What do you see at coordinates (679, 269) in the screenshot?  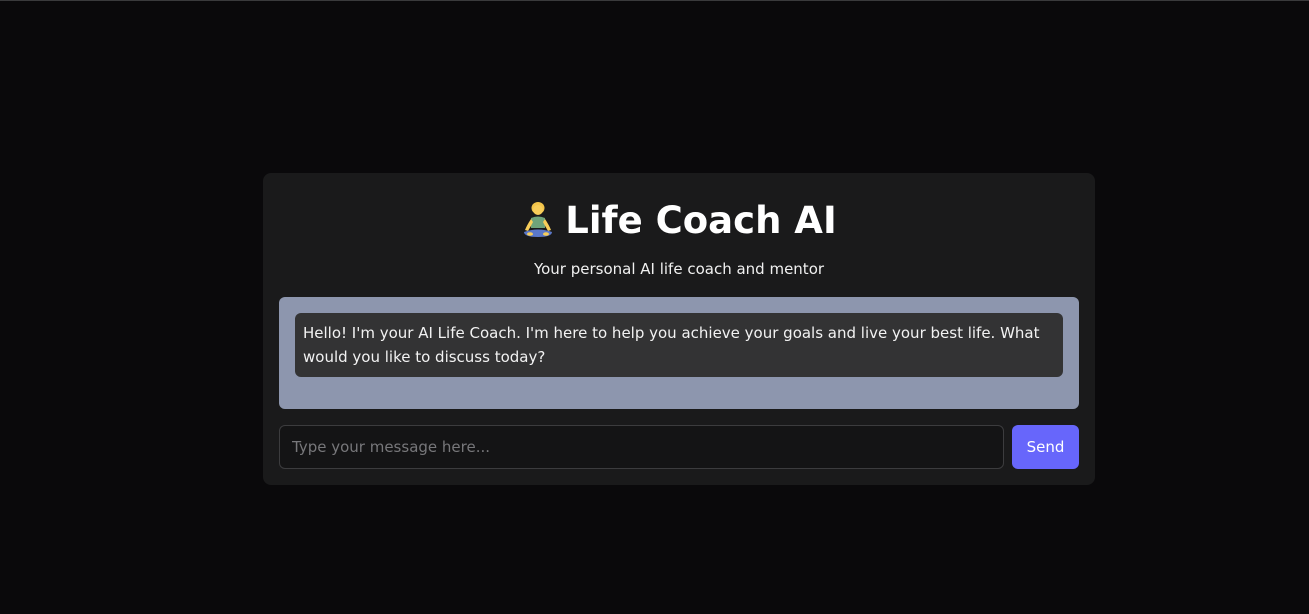 I see `page-subtitle: Your personal AI life coach and mentor` at bounding box center [679, 269].